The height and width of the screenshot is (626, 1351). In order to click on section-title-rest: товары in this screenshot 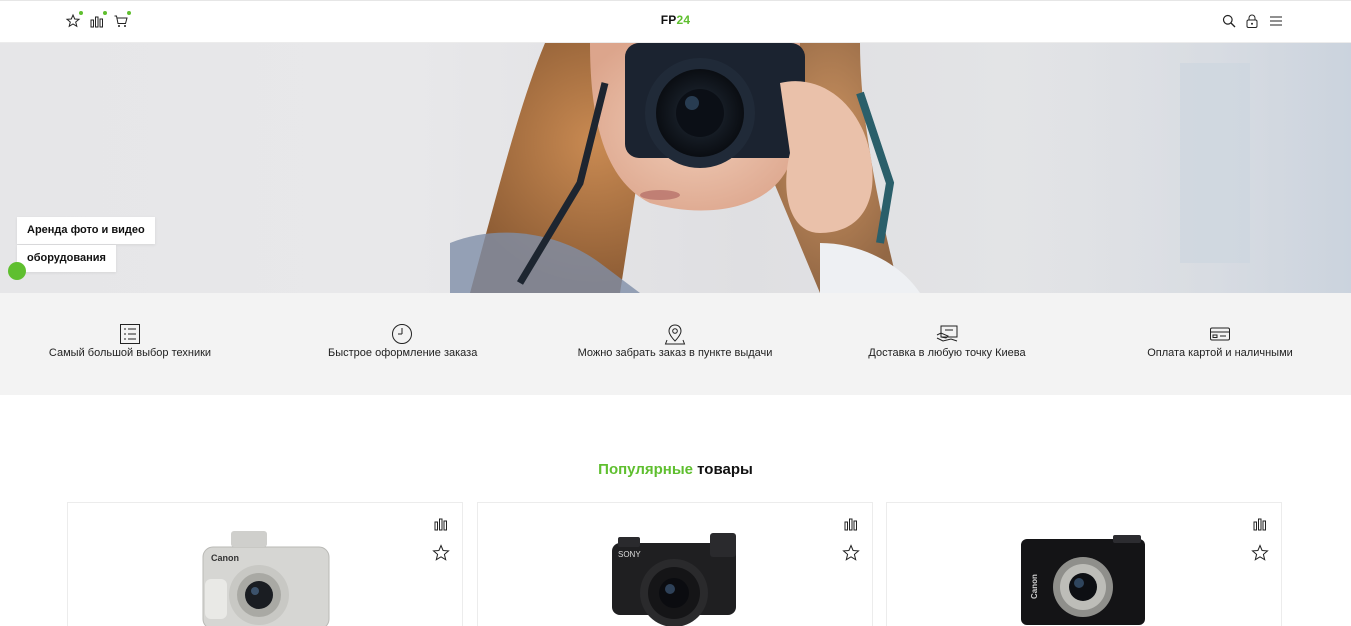, I will do `click(722, 469)`.